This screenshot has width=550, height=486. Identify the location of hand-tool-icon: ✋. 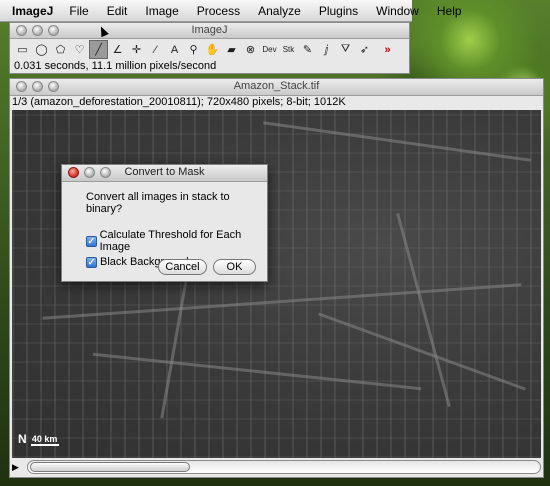
(212, 49).